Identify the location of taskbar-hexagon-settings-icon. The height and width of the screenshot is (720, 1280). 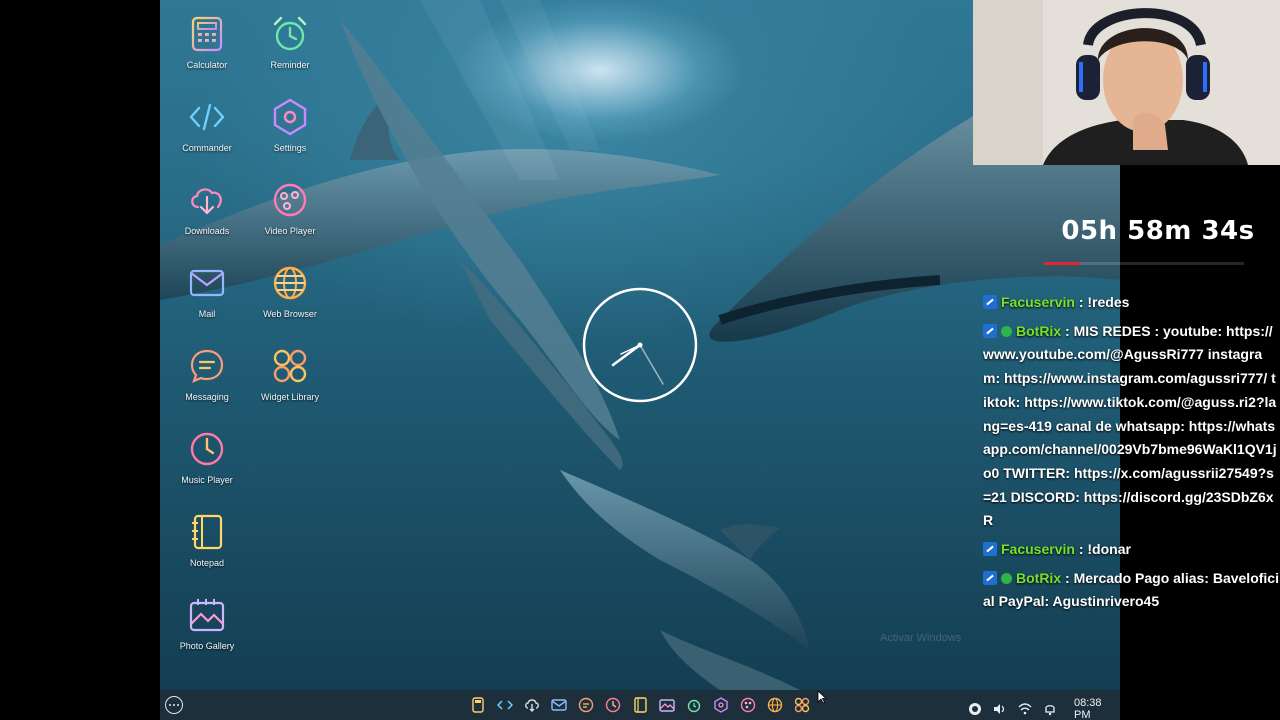
(721, 705).